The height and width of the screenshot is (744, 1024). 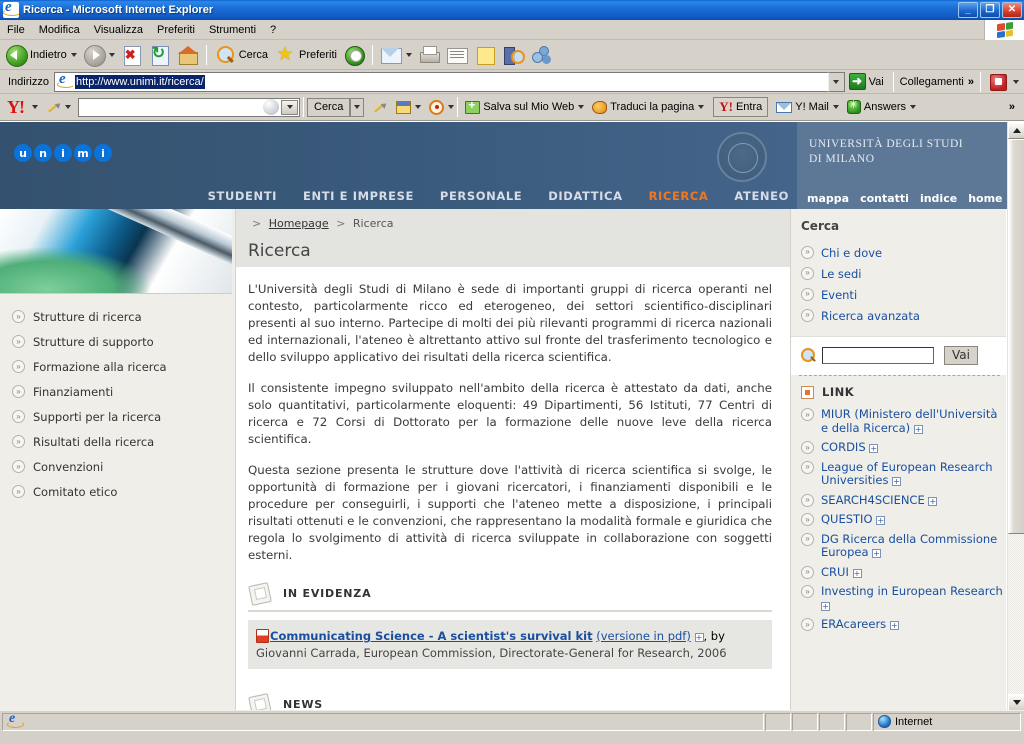 I want to click on nav-enti-e-imprese: ENTI E IMPRESE, so click(x=358, y=196).